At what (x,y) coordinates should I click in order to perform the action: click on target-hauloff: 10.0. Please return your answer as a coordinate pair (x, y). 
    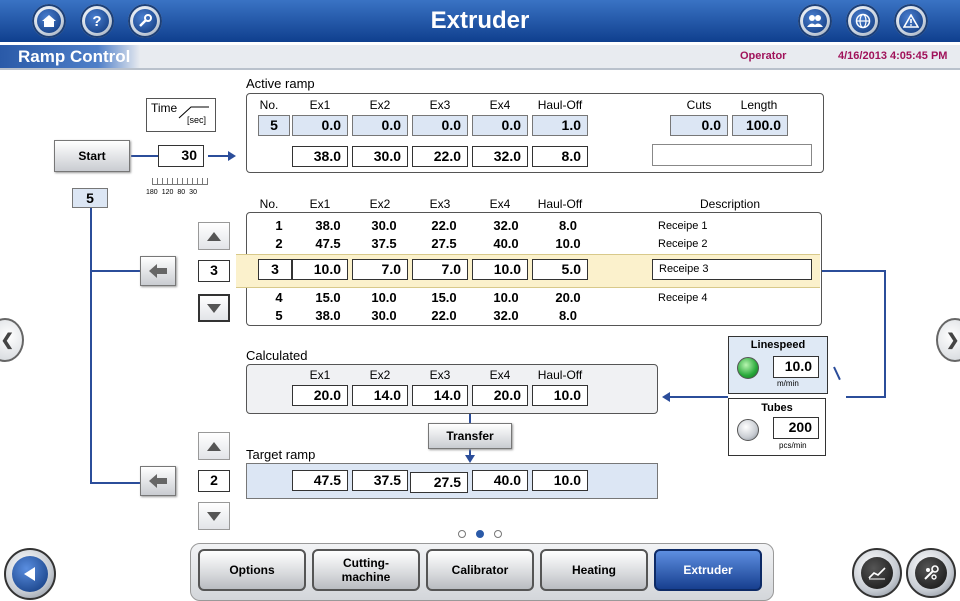
    Looking at the image, I should click on (560, 480).